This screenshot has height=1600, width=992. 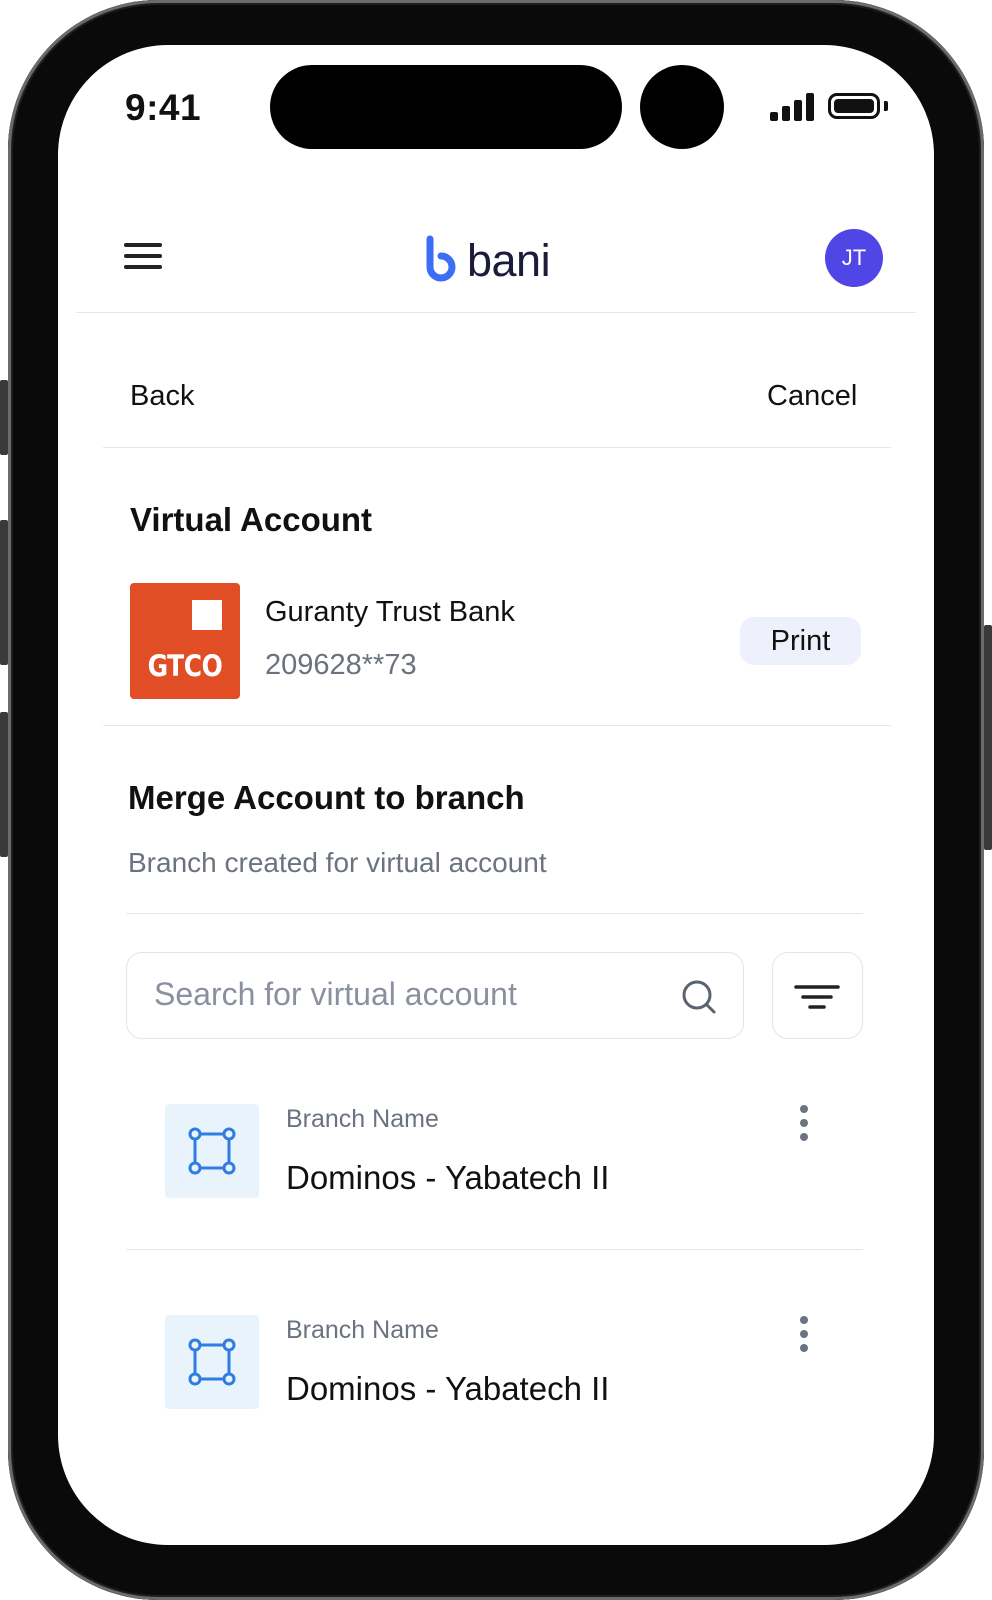 I want to click on virtual-account-title: Virtual Account, so click(x=251, y=519).